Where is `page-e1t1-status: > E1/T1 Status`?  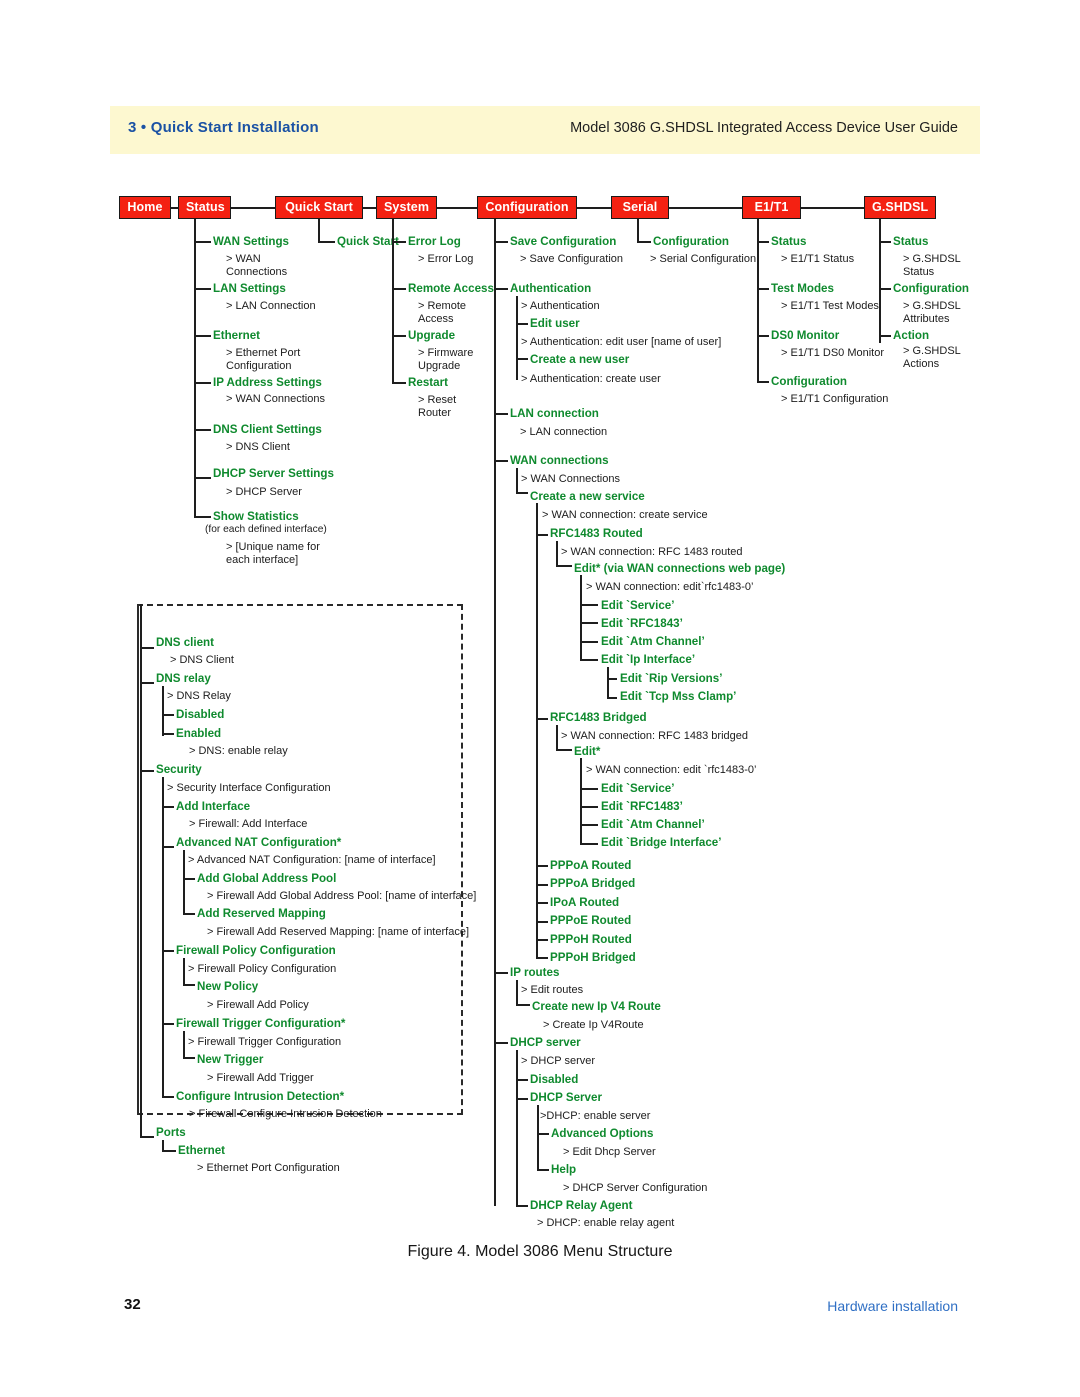 page-e1t1-status: > E1/T1 Status is located at coordinates (818, 259).